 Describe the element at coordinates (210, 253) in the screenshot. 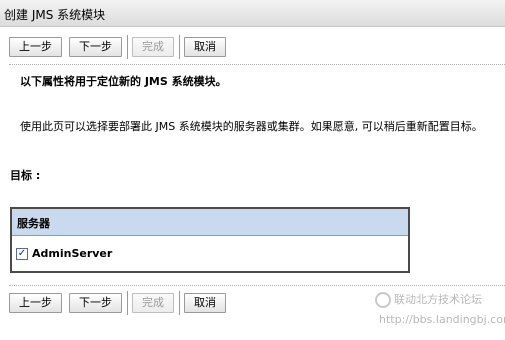

I see `table-row: ✓ AdminServer` at that location.